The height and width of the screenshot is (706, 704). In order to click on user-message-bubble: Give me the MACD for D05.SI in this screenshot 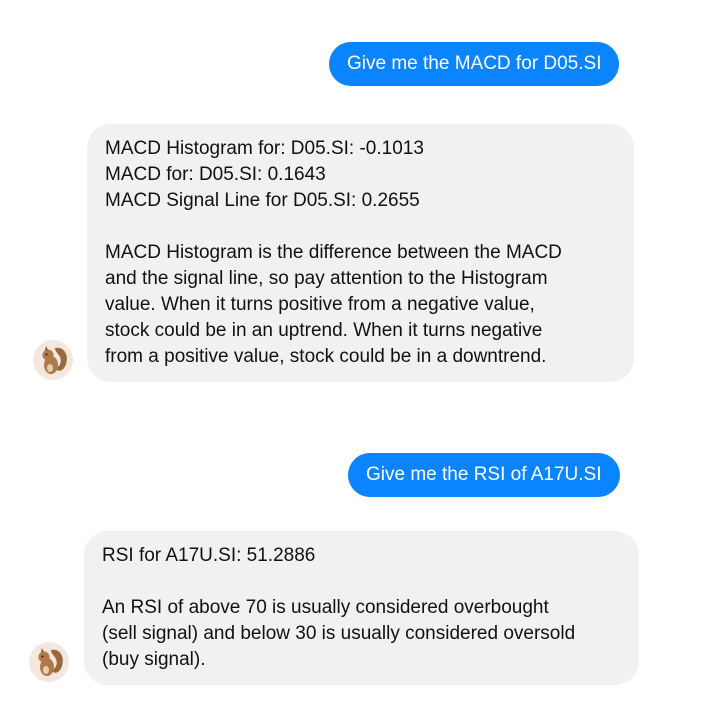, I will do `click(474, 64)`.